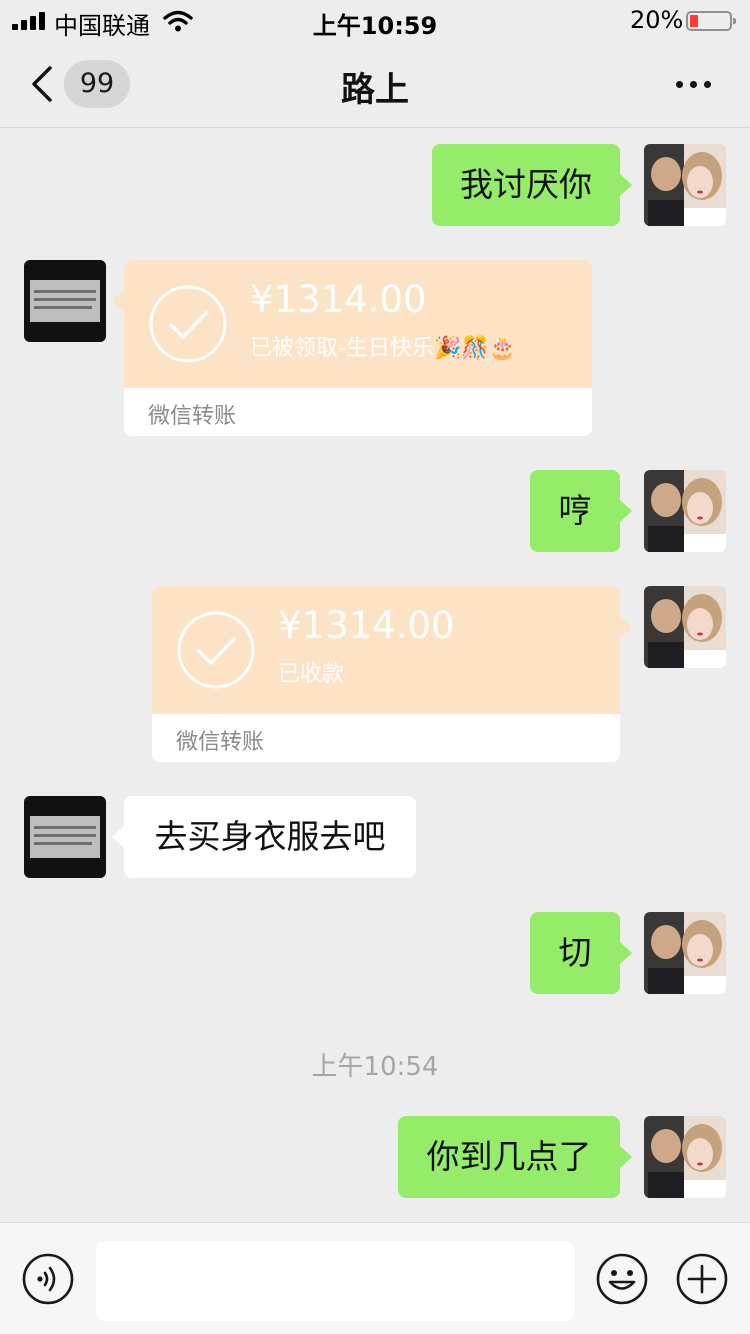 The width and height of the screenshot is (750, 1334). Describe the element at coordinates (375, 20) in the screenshot. I see `status-bar: 中国联通 上午10:59 20%` at that location.